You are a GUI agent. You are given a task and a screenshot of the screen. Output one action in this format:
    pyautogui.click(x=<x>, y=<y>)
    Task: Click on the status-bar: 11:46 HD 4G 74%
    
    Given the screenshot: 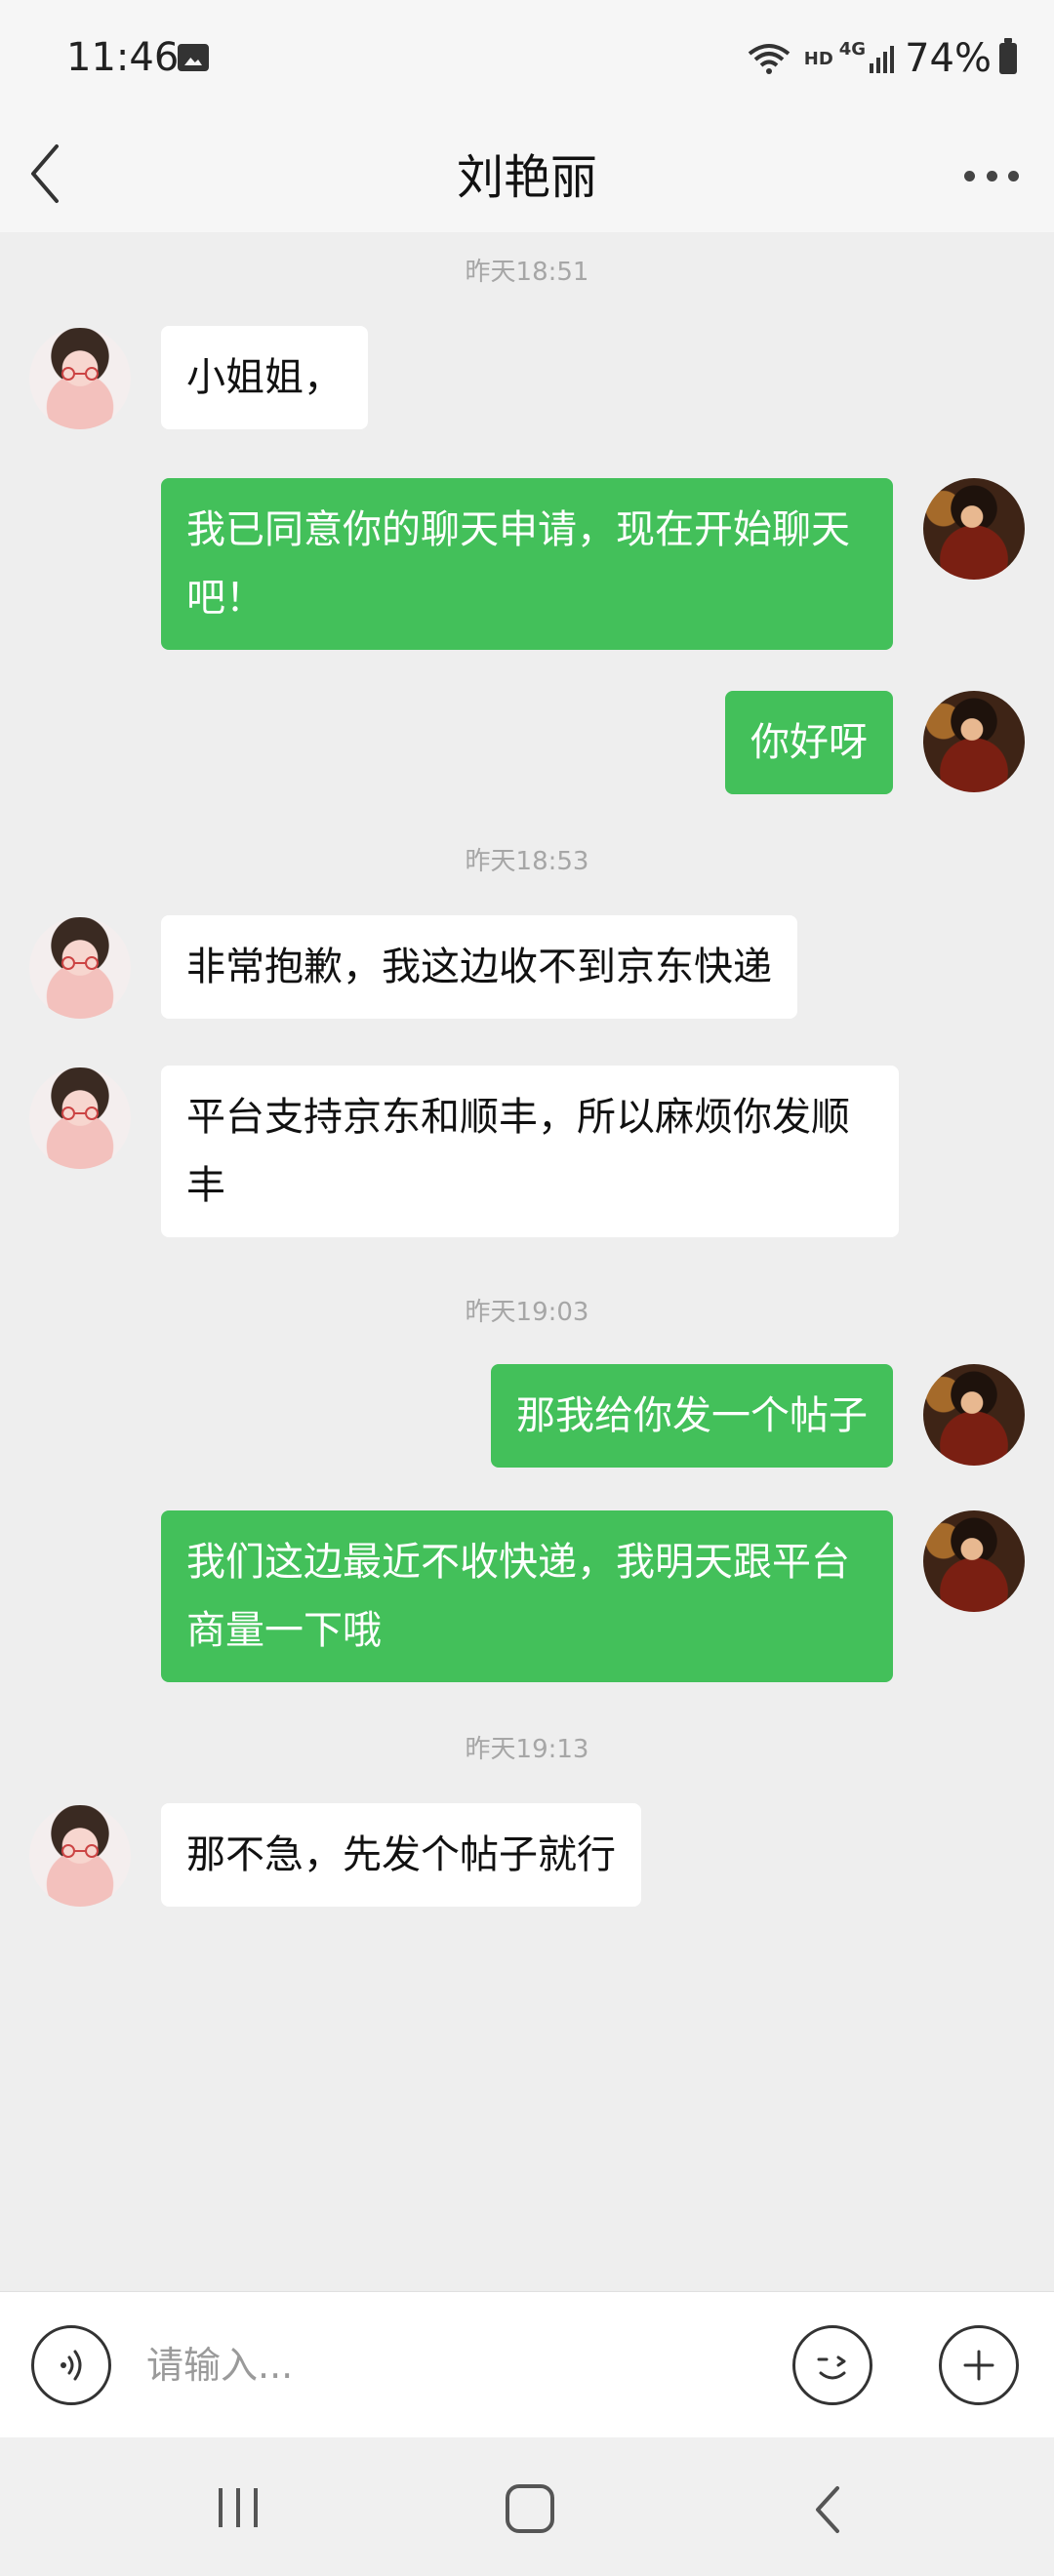 What is the action you would take?
    pyautogui.click(x=527, y=57)
    